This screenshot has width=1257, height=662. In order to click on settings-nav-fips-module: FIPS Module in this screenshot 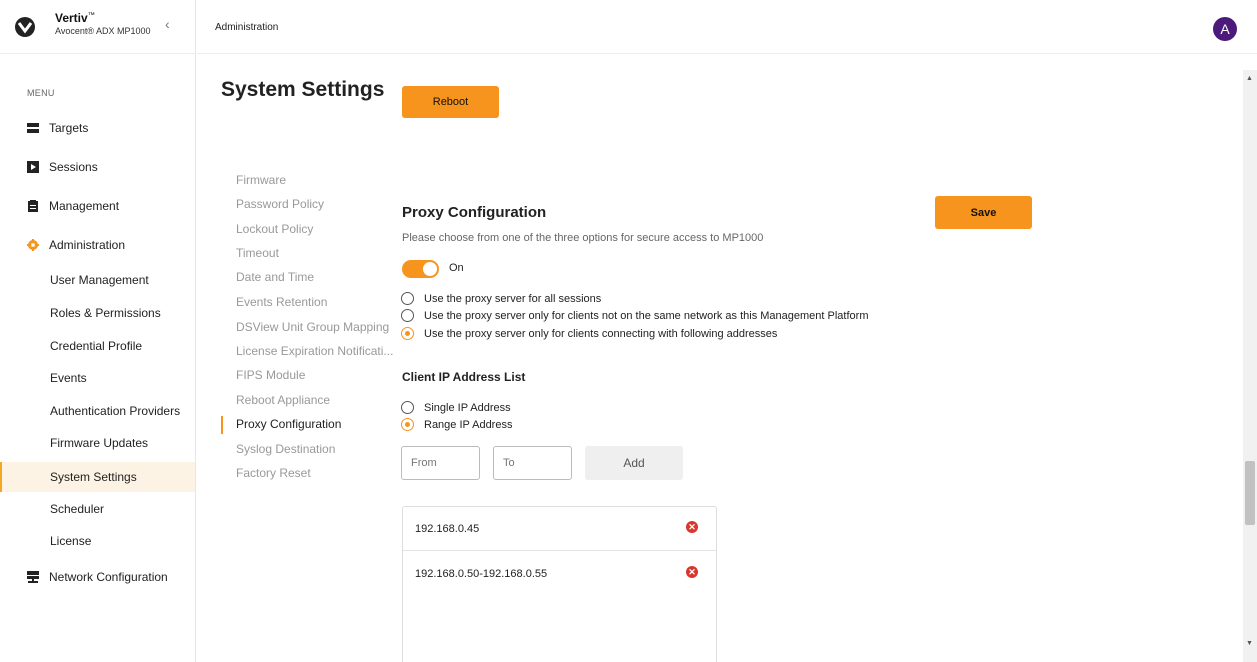, I will do `click(270, 375)`.